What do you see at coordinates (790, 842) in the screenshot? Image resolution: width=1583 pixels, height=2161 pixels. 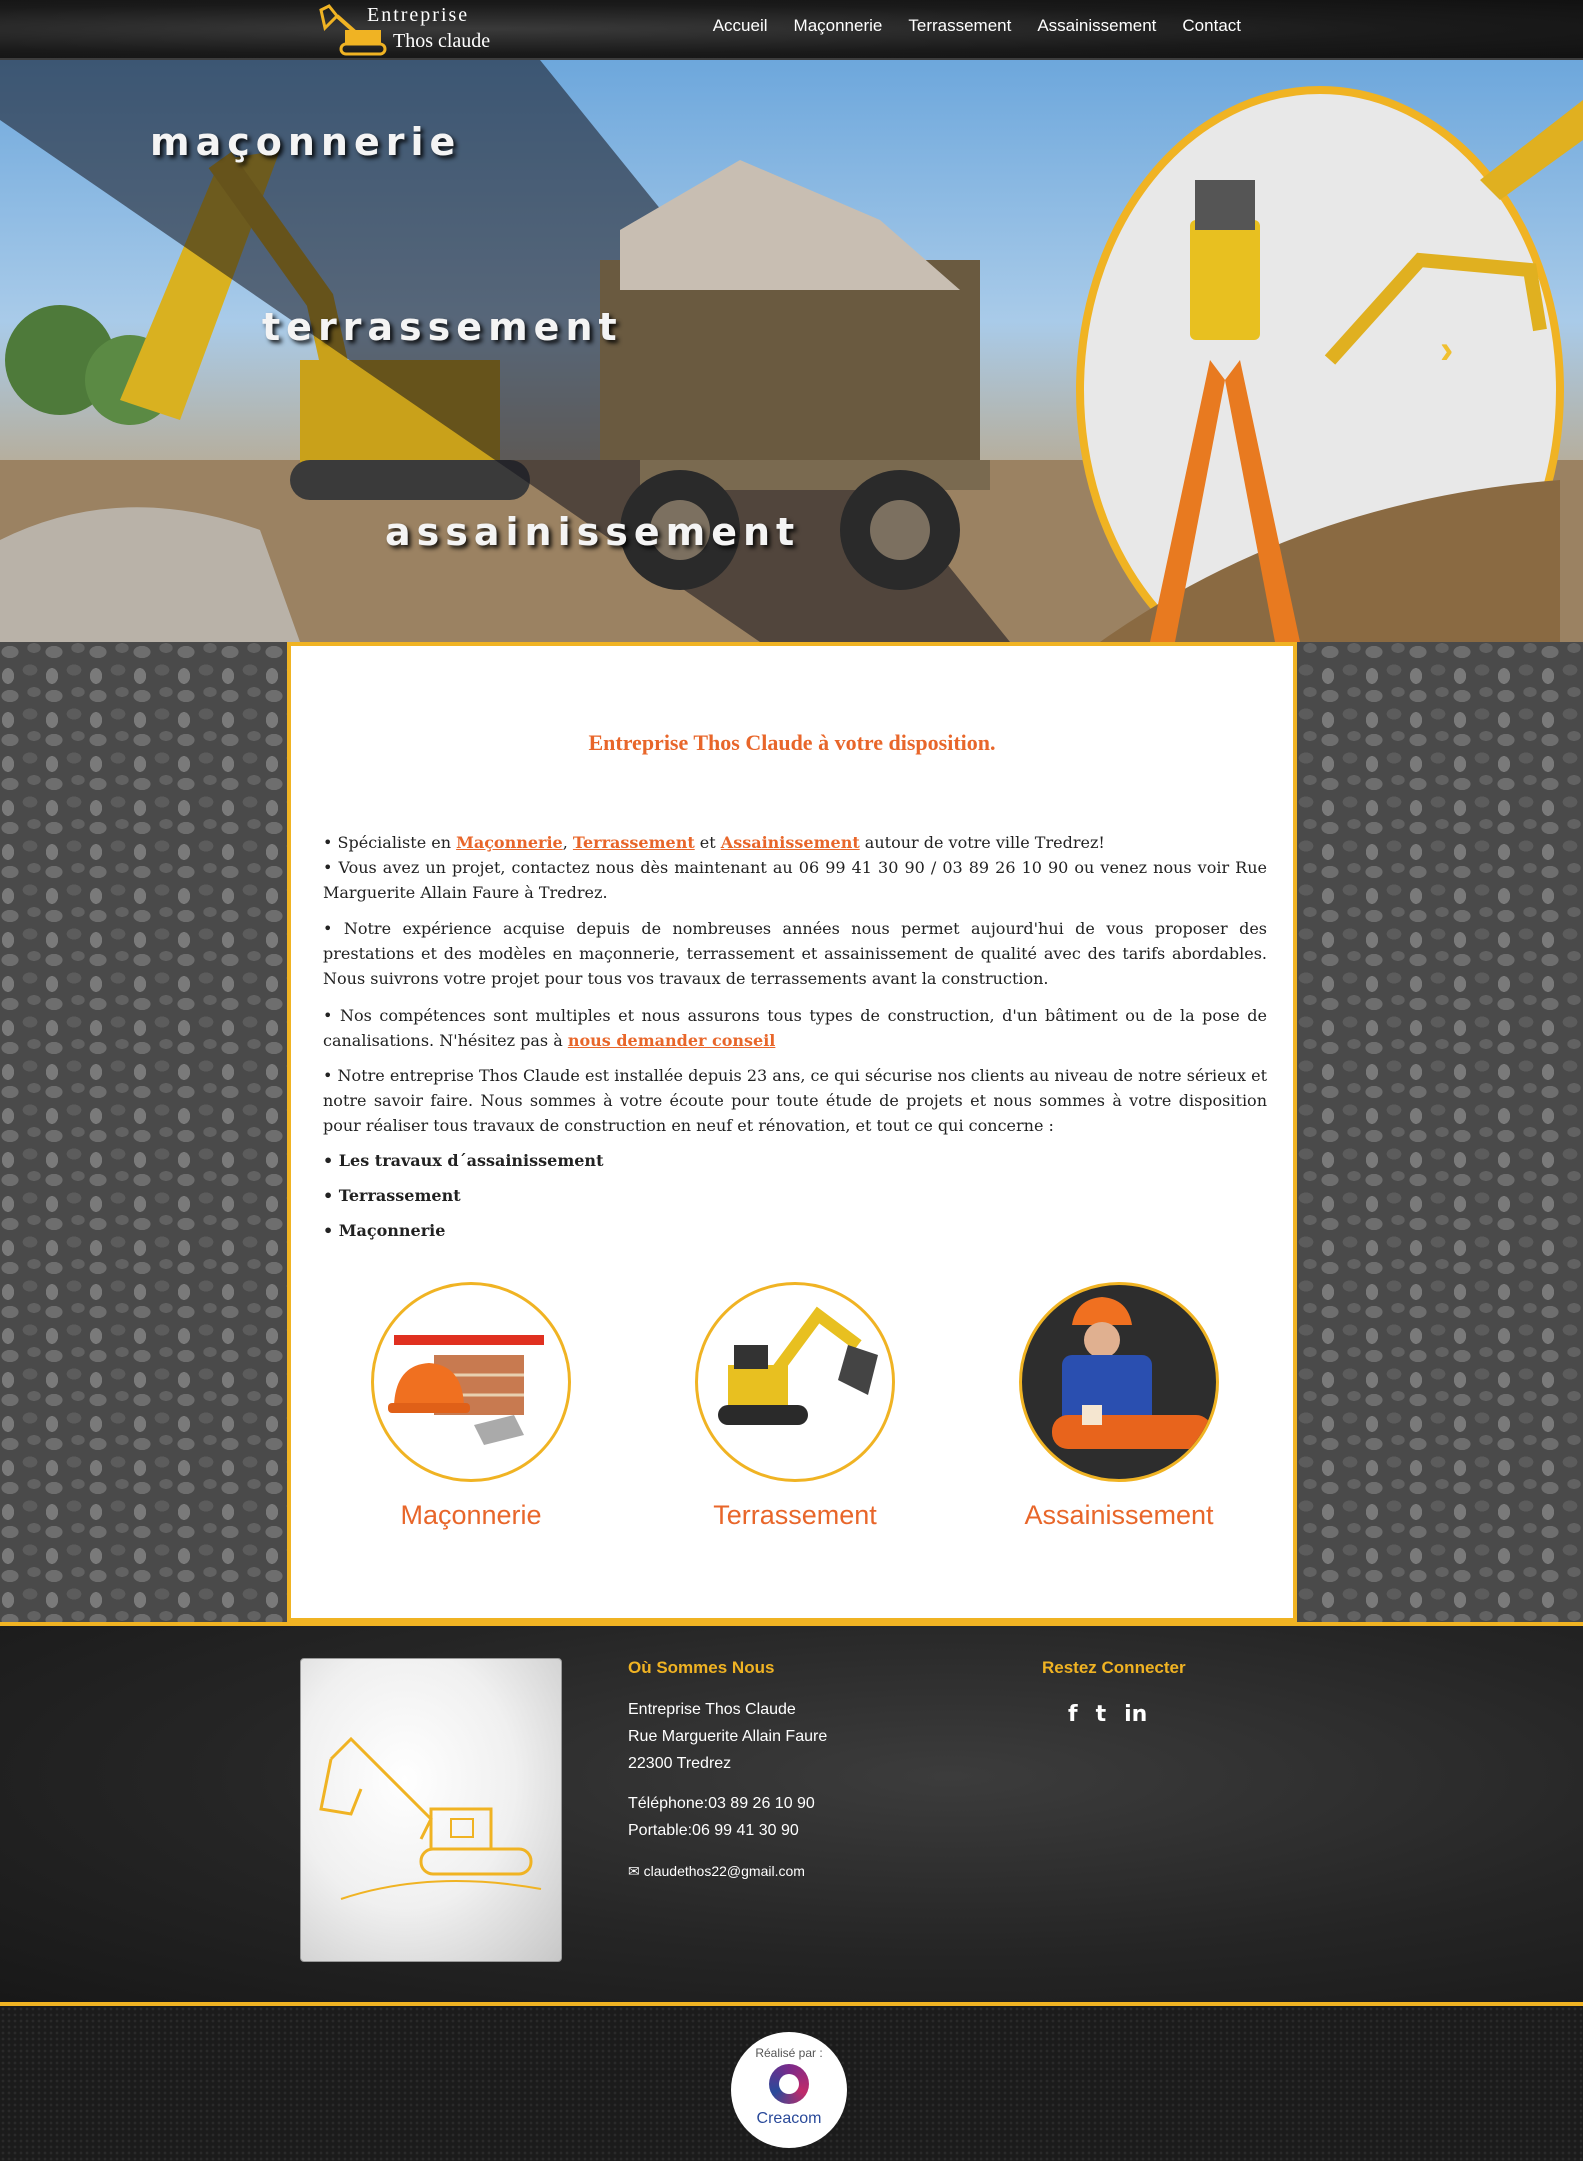 I see `link-assainissement: Assainissement` at bounding box center [790, 842].